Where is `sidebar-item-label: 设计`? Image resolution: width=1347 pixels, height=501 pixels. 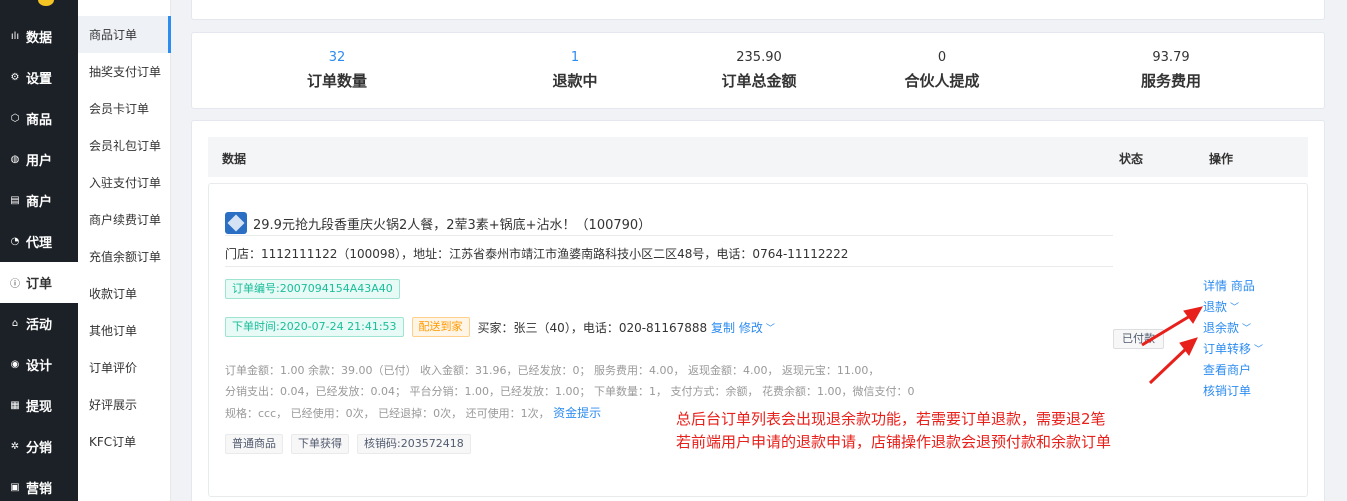
sidebar-item-label: 设计 is located at coordinates (39, 366).